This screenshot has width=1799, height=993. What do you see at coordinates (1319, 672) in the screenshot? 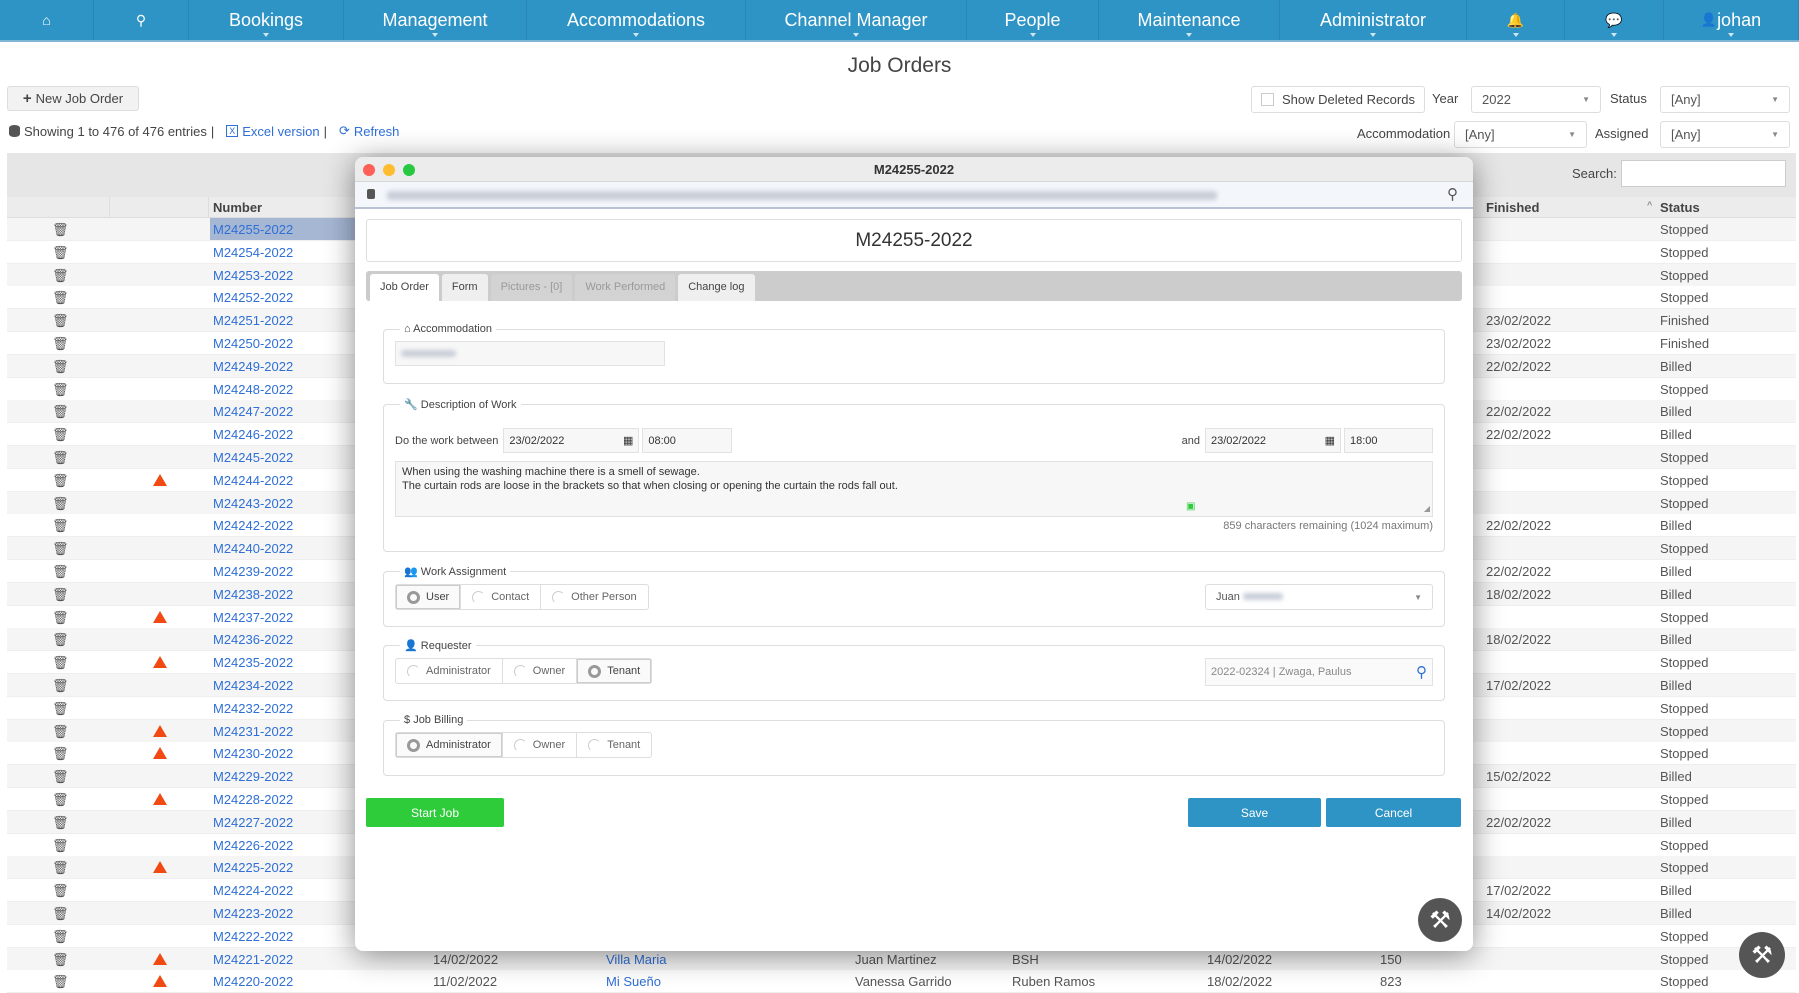
I see `requester-field: 2022-02324 | Zwaga, Paulus ⚲` at bounding box center [1319, 672].